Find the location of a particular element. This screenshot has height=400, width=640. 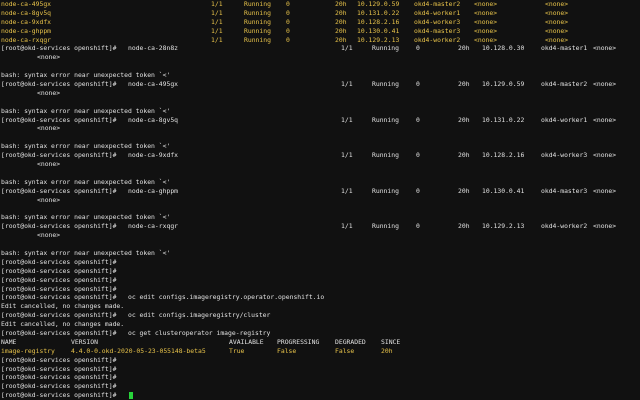

column-header: PROGRESSING is located at coordinates (298, 341).